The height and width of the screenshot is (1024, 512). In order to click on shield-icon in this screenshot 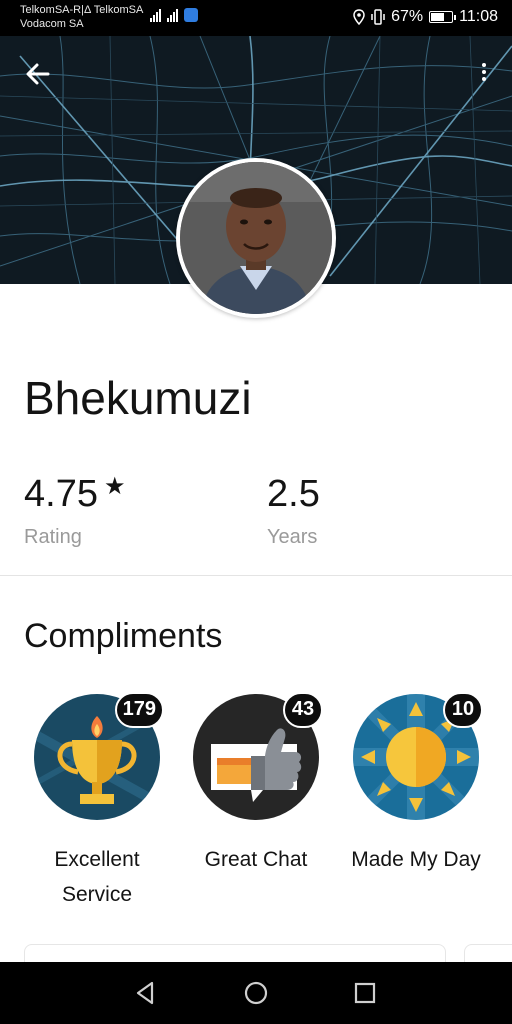, I will do `click(191, 15)`.